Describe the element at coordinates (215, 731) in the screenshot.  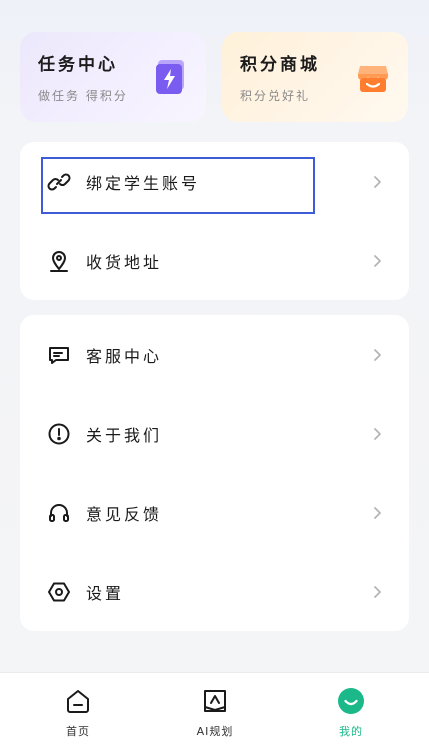
I see `nav-label: AI规划` at that location.